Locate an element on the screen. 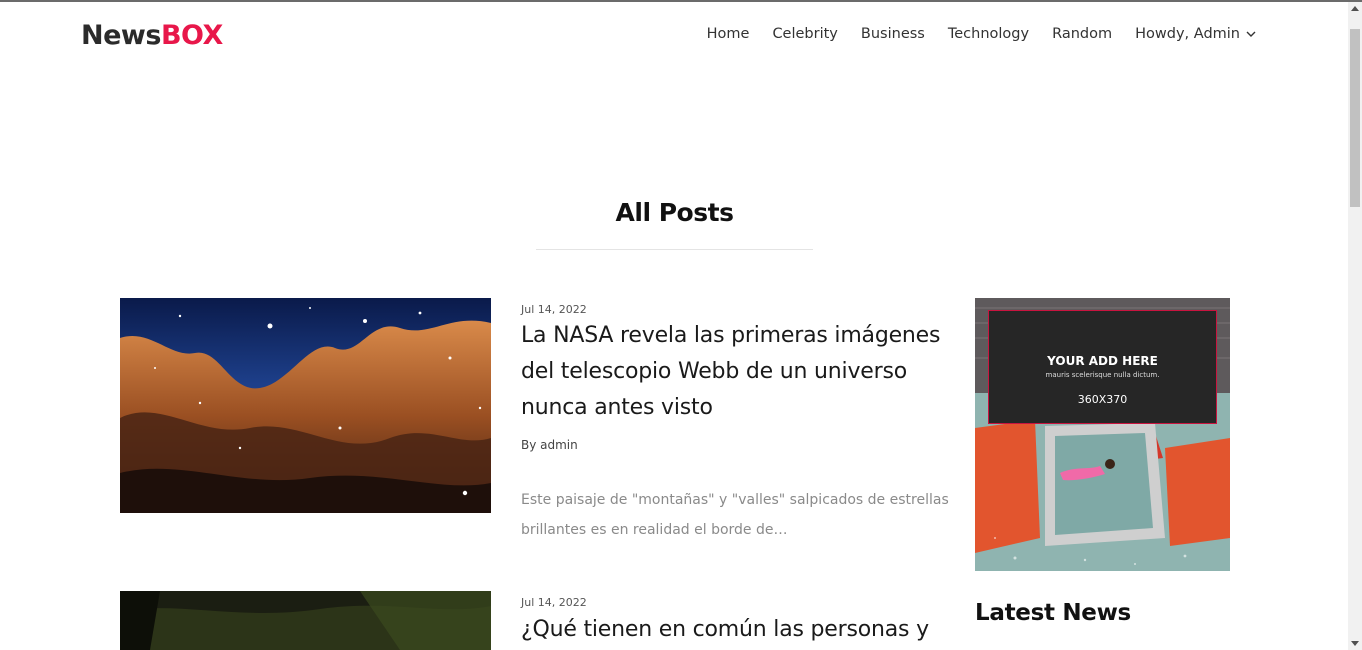 The width and height of the screenshot is (1362, 650). ad-title: YOUR ADD HERE is located at coordinates (1102, 361).